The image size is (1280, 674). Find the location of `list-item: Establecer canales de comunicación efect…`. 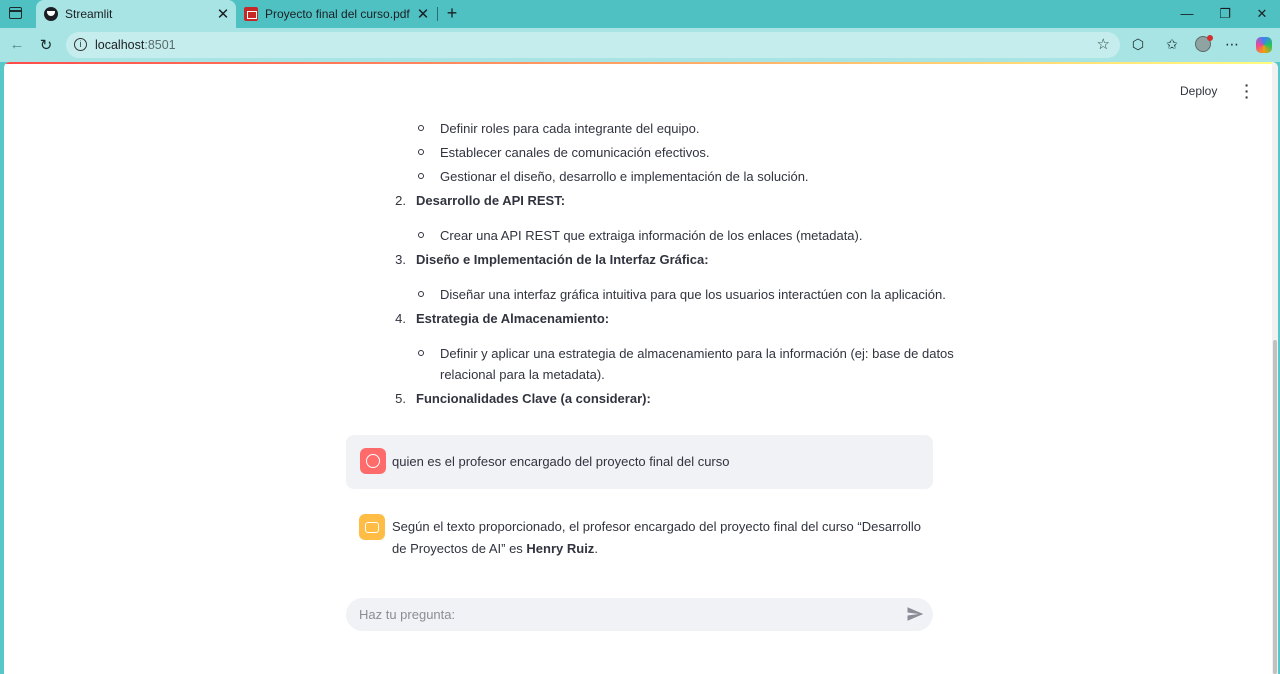

list-item: Establecer canales de comunicación efect… is located at coordinates (575, 152).